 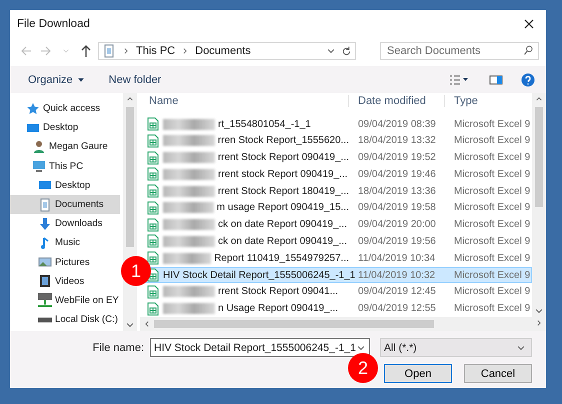 What do you see at coordinates (109, 51) in the screenshot?
I see `document-icon` at bounding box center [109, 51].